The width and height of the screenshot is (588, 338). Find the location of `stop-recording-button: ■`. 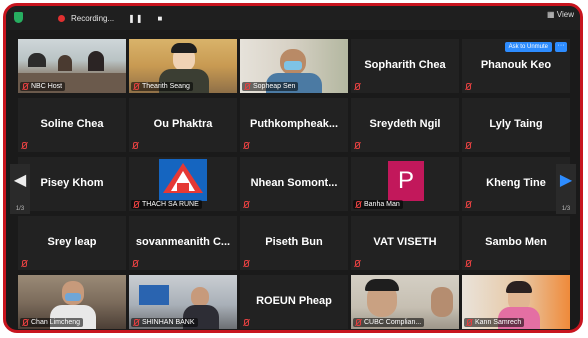

stop-recording-button: ■ is located at coordinates (161, 18).